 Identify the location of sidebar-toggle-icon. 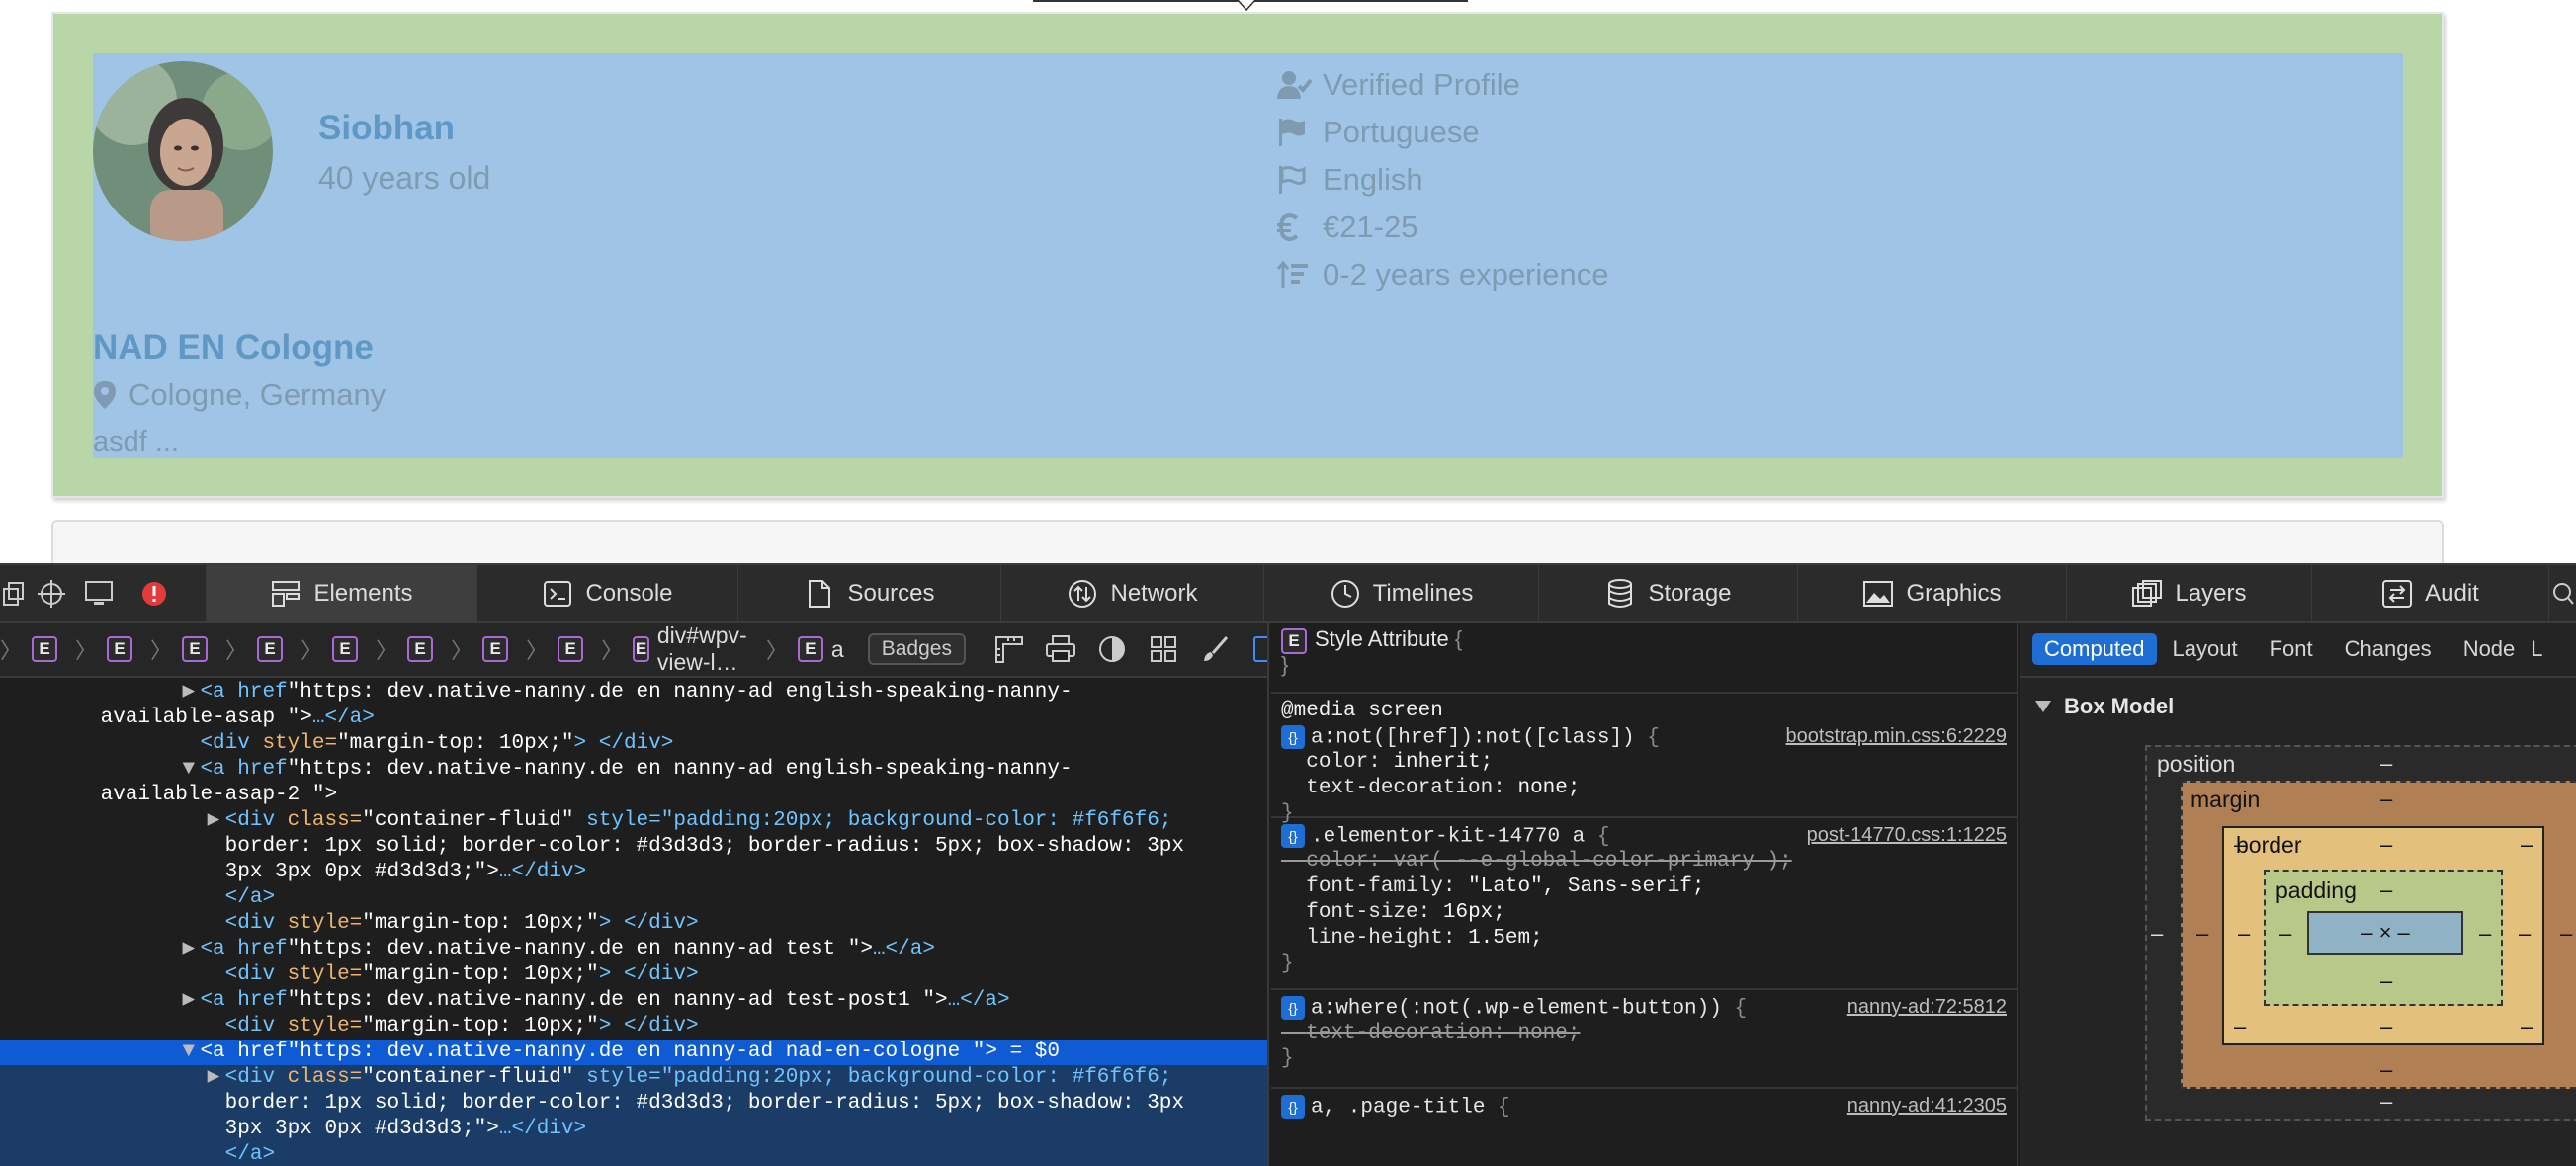
(1254, 649).